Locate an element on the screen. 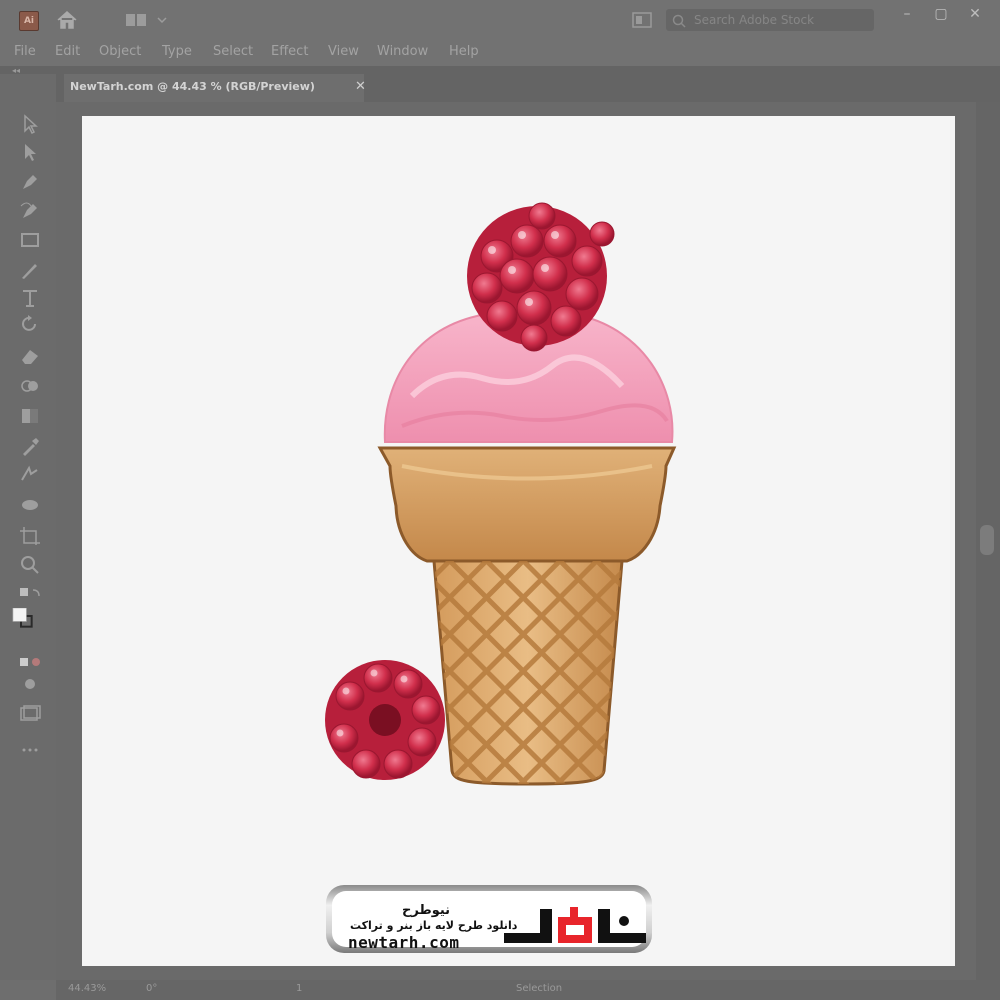 The width and height of the screenshot is (1000, 1000). document-tabs: NewTarh.com @ 44.43 % (RGB/Preview) ✕ is located at coordinates (528, 88).